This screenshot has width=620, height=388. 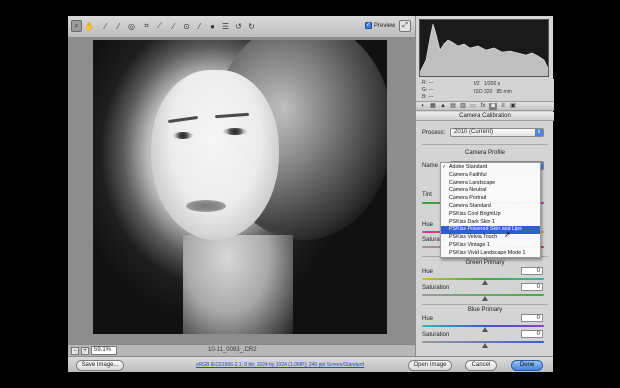 What do you see at coordinates (89, 26) in the screenshot?
I see `hand-tool-icon: ✋` at bounding box center [89, 26].